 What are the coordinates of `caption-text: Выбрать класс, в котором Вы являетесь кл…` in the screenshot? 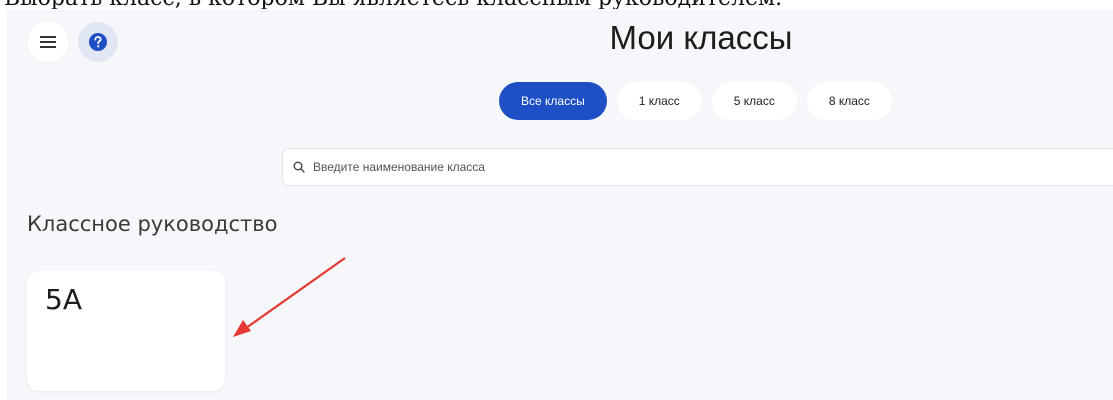 It's located at (393, 4).